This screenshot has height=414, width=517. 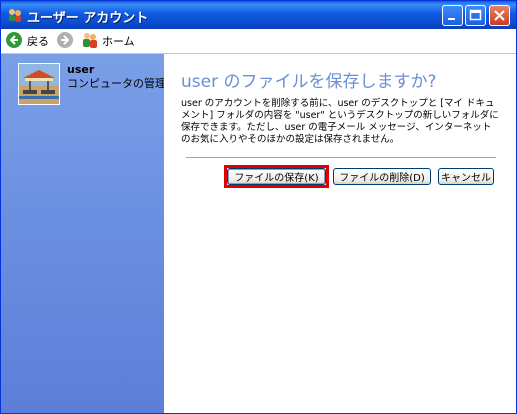 What do you see at coordinates (499, 15) in the screenshot?
I see `close-icon` at bounding box center [499, 15].